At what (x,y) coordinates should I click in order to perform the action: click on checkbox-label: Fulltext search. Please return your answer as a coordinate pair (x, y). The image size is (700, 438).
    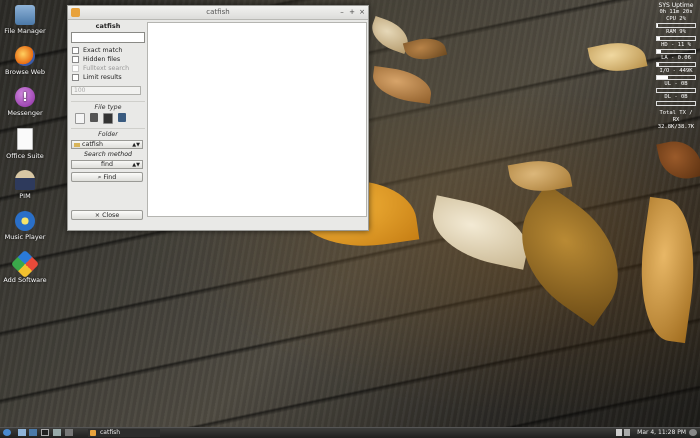
    Looking at the image, I should click on (106, 68).